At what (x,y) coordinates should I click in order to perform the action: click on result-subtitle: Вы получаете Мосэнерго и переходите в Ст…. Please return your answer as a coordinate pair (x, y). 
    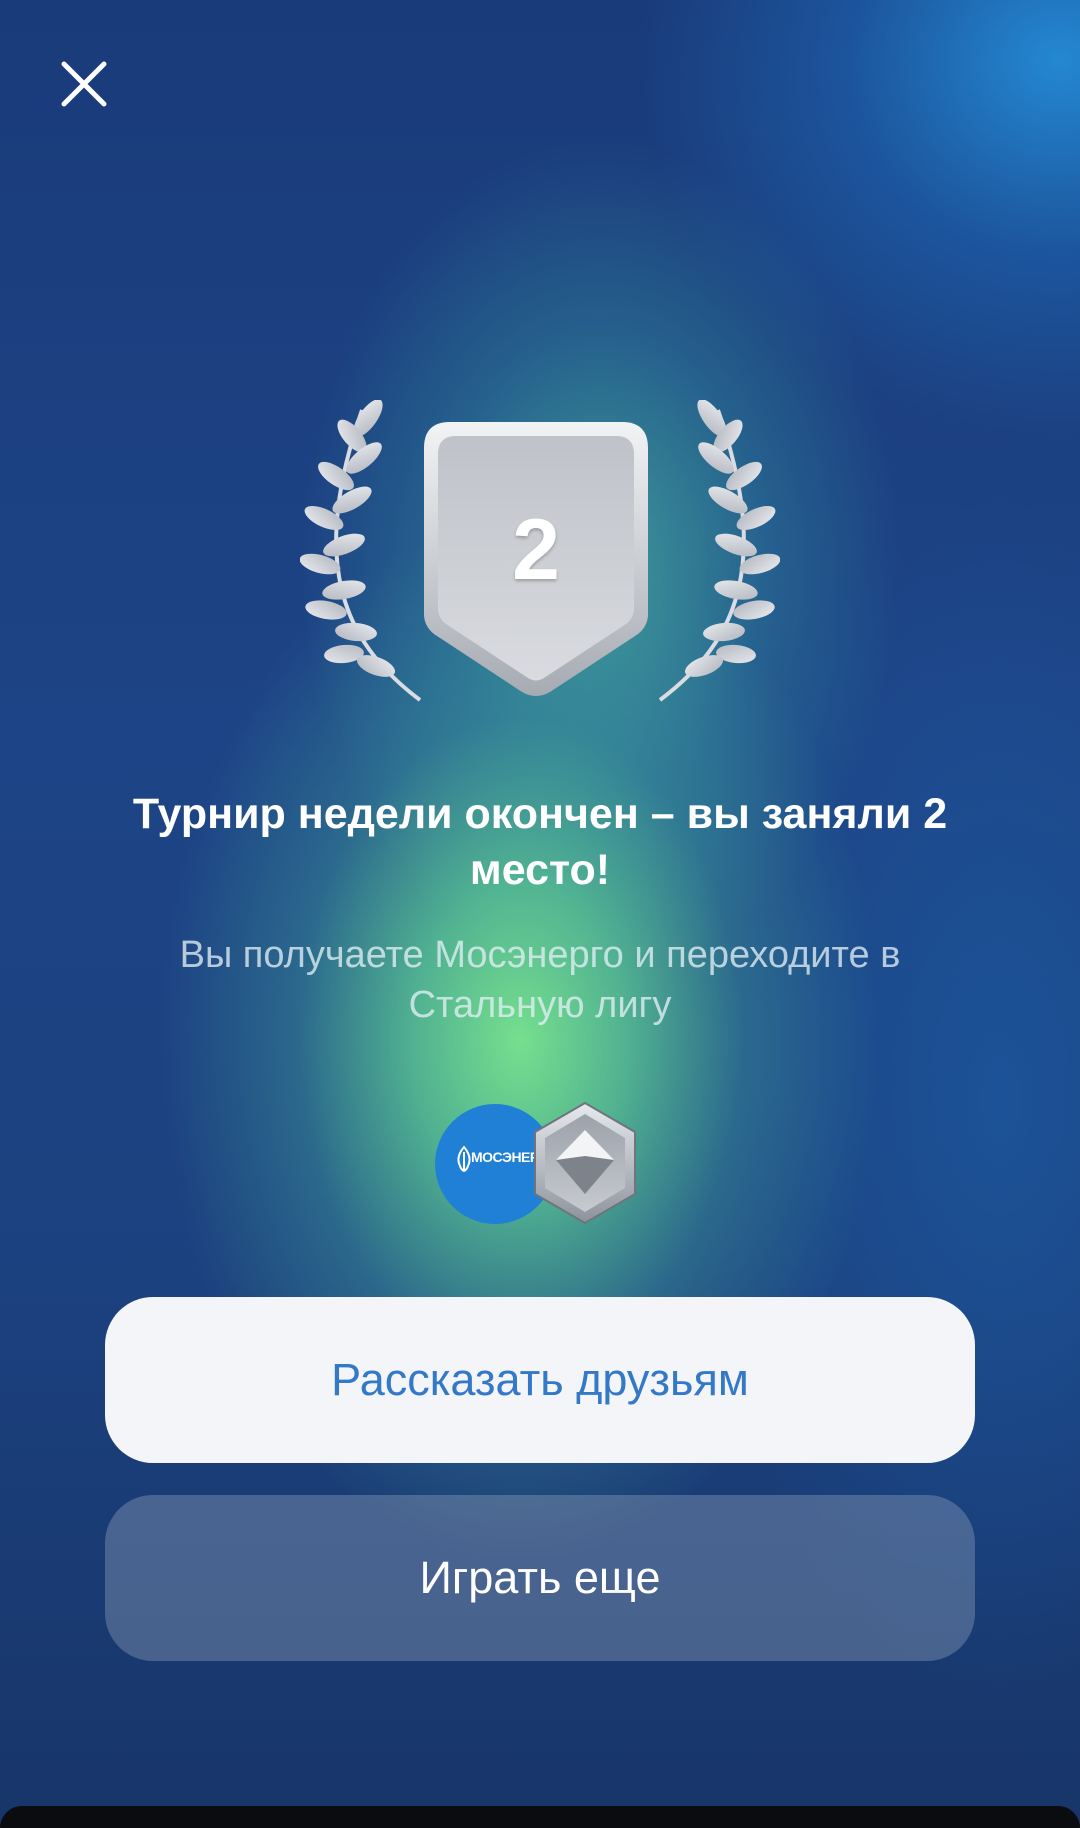
    Looking at the image, I should click on (540, 980).